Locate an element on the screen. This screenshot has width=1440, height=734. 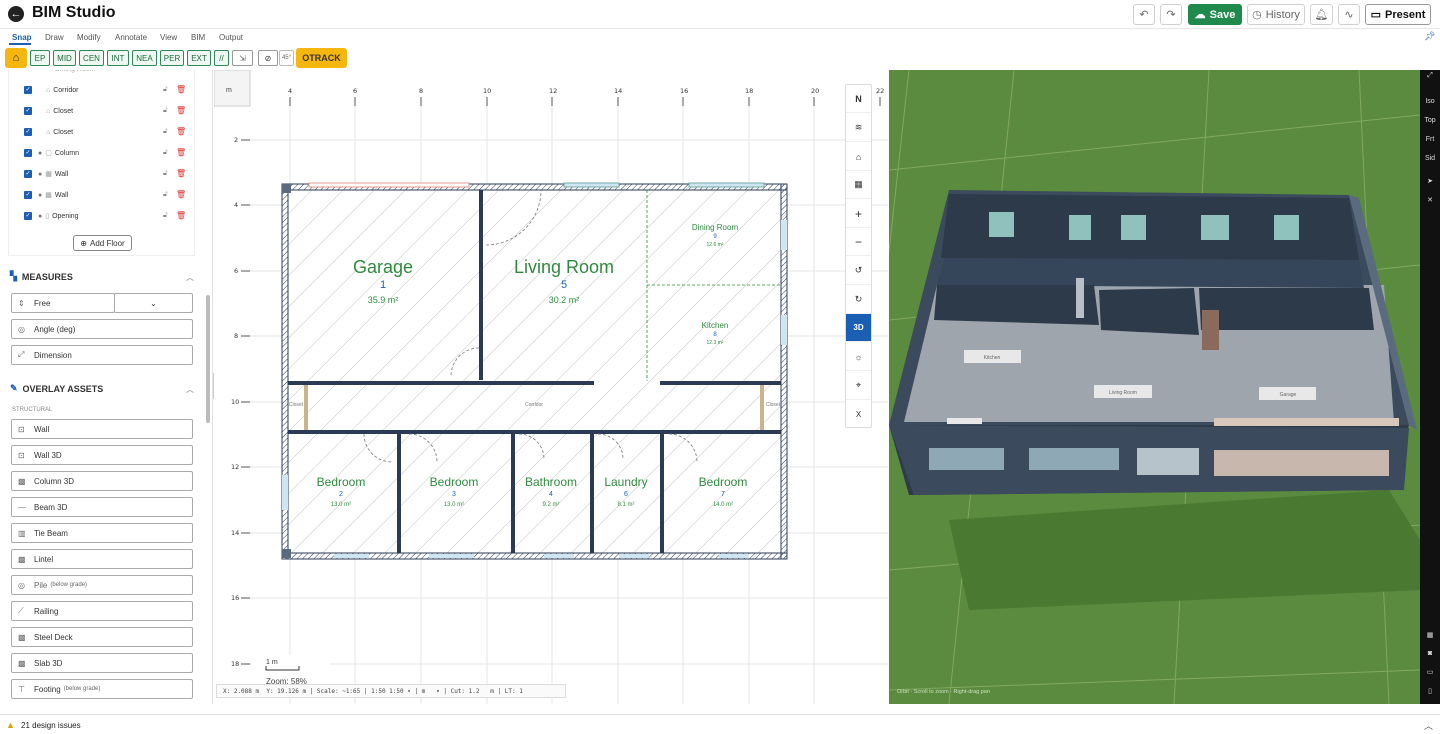
back-arrow-icon: ← is located at coordinates (16, 14).